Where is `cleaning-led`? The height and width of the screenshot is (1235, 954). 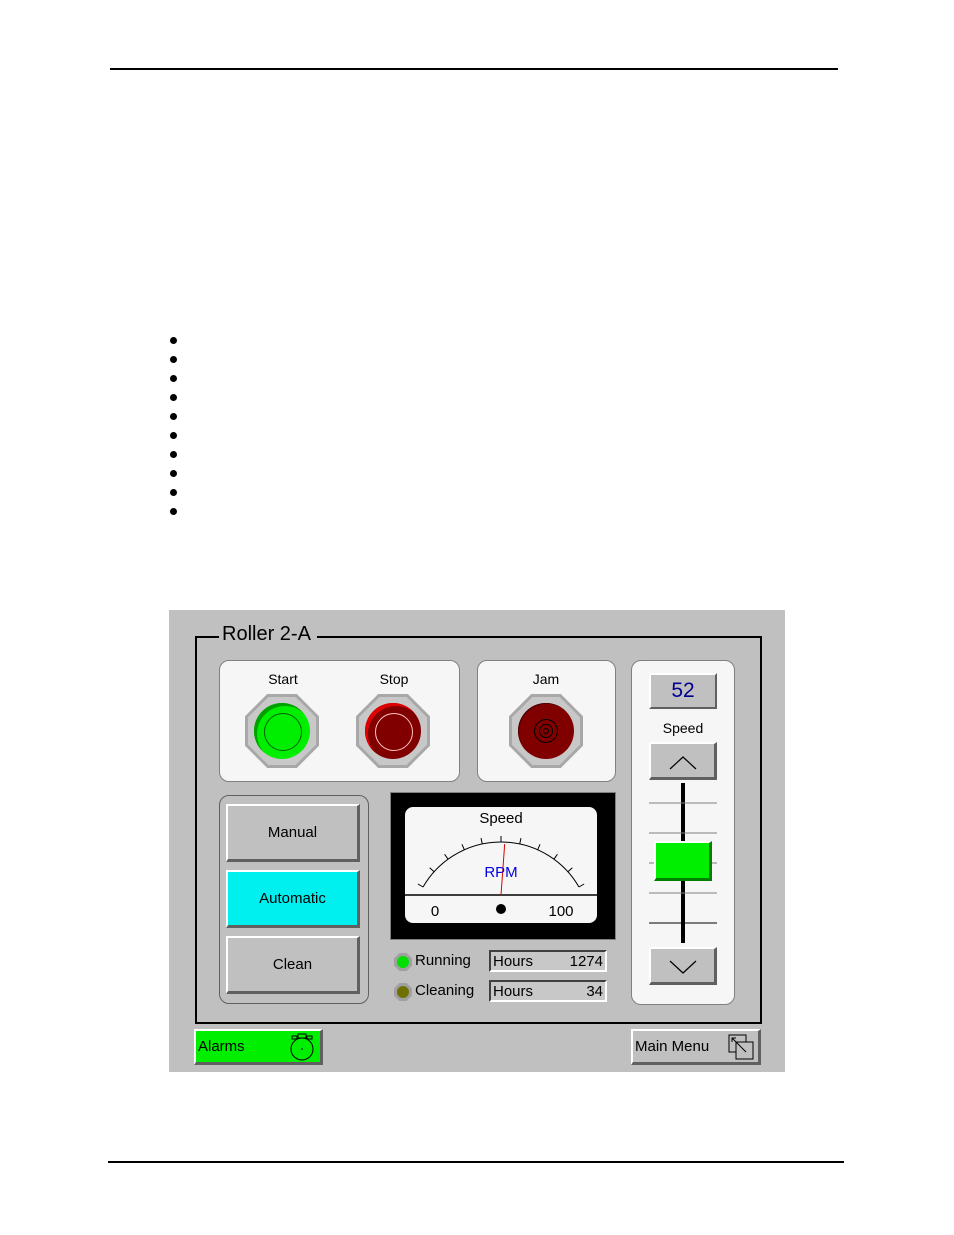
cleaning-led is located at coordinates (403, 992).